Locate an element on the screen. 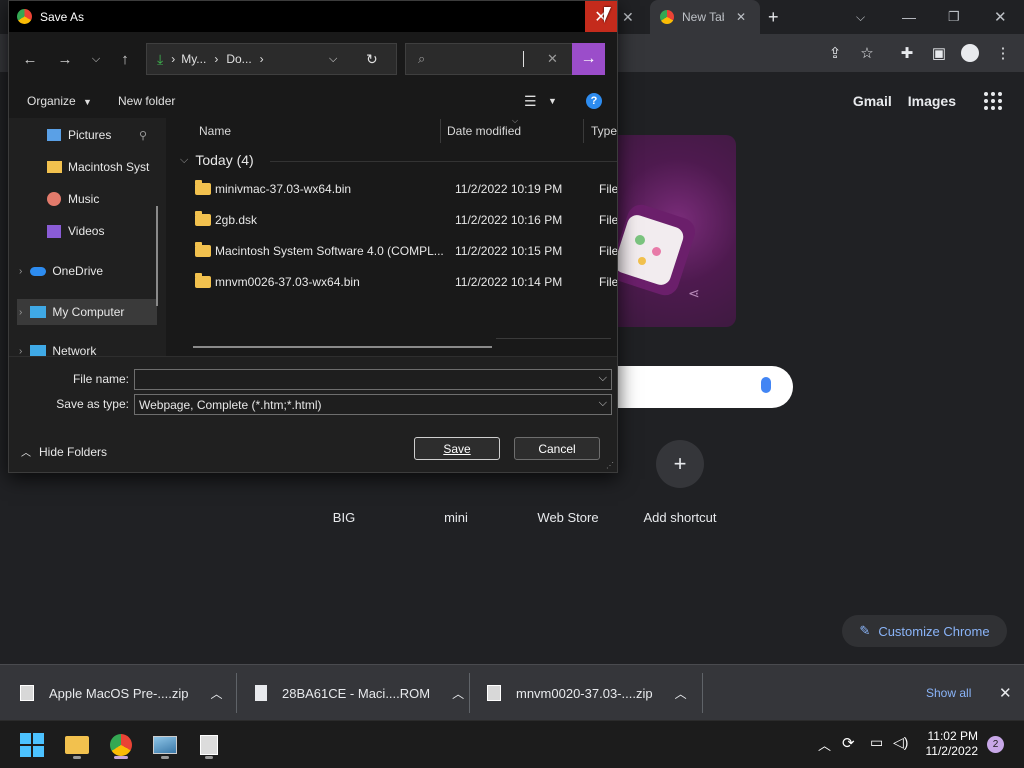 The width and height of the screenshot is (1024, 768). download-name: Apple MacOS Pre-....zip is located at coordinates (119, 693).